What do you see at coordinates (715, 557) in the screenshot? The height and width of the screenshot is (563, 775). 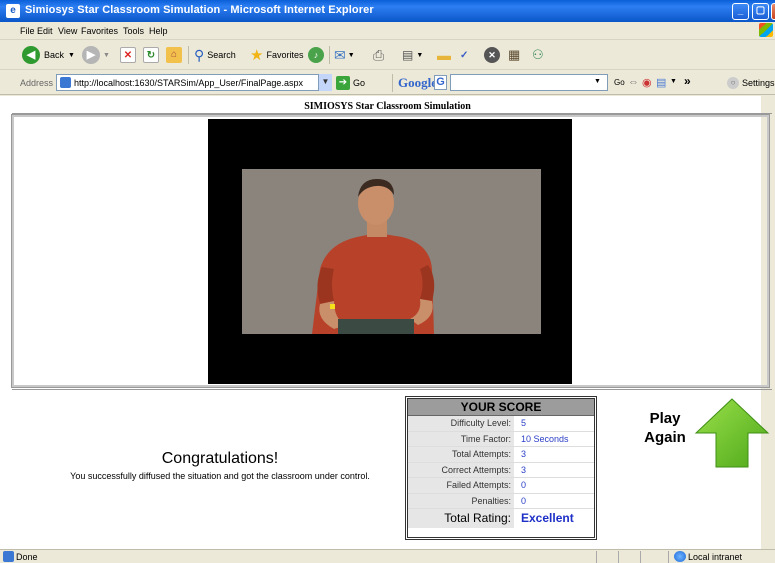 I see `security-zone-label: Local intranet` at bounding box center [715, 557].